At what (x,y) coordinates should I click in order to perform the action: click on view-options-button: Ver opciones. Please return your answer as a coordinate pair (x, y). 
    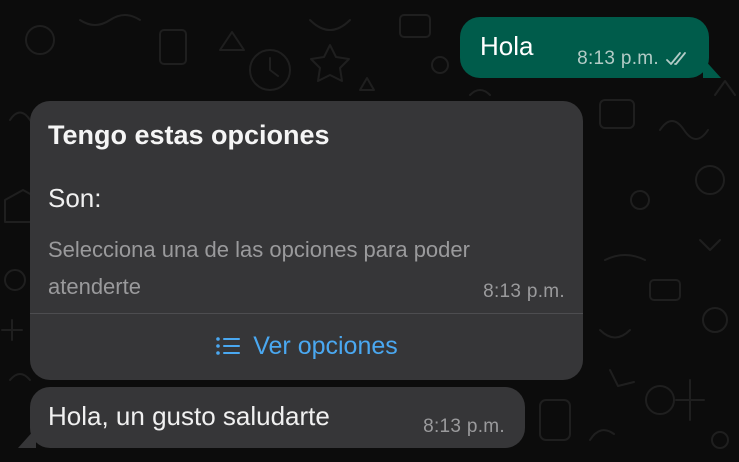
    Looking at the image, I should click on (306, 346).